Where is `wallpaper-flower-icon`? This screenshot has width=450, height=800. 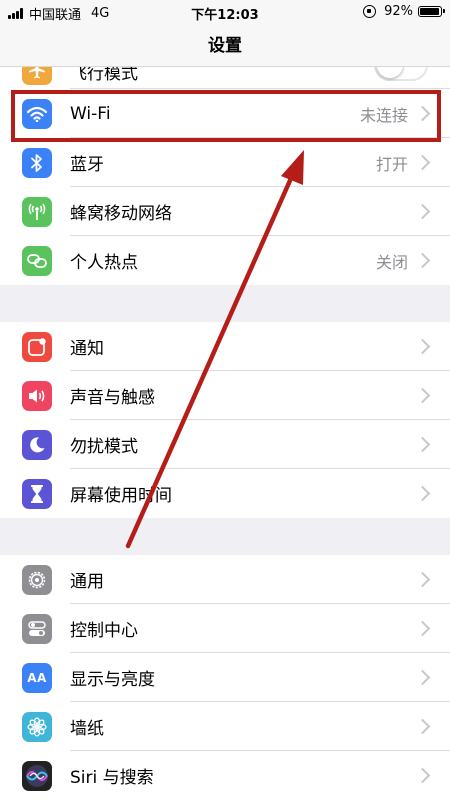
wallpaper-flower-icon is located at coordinates (37, 726).